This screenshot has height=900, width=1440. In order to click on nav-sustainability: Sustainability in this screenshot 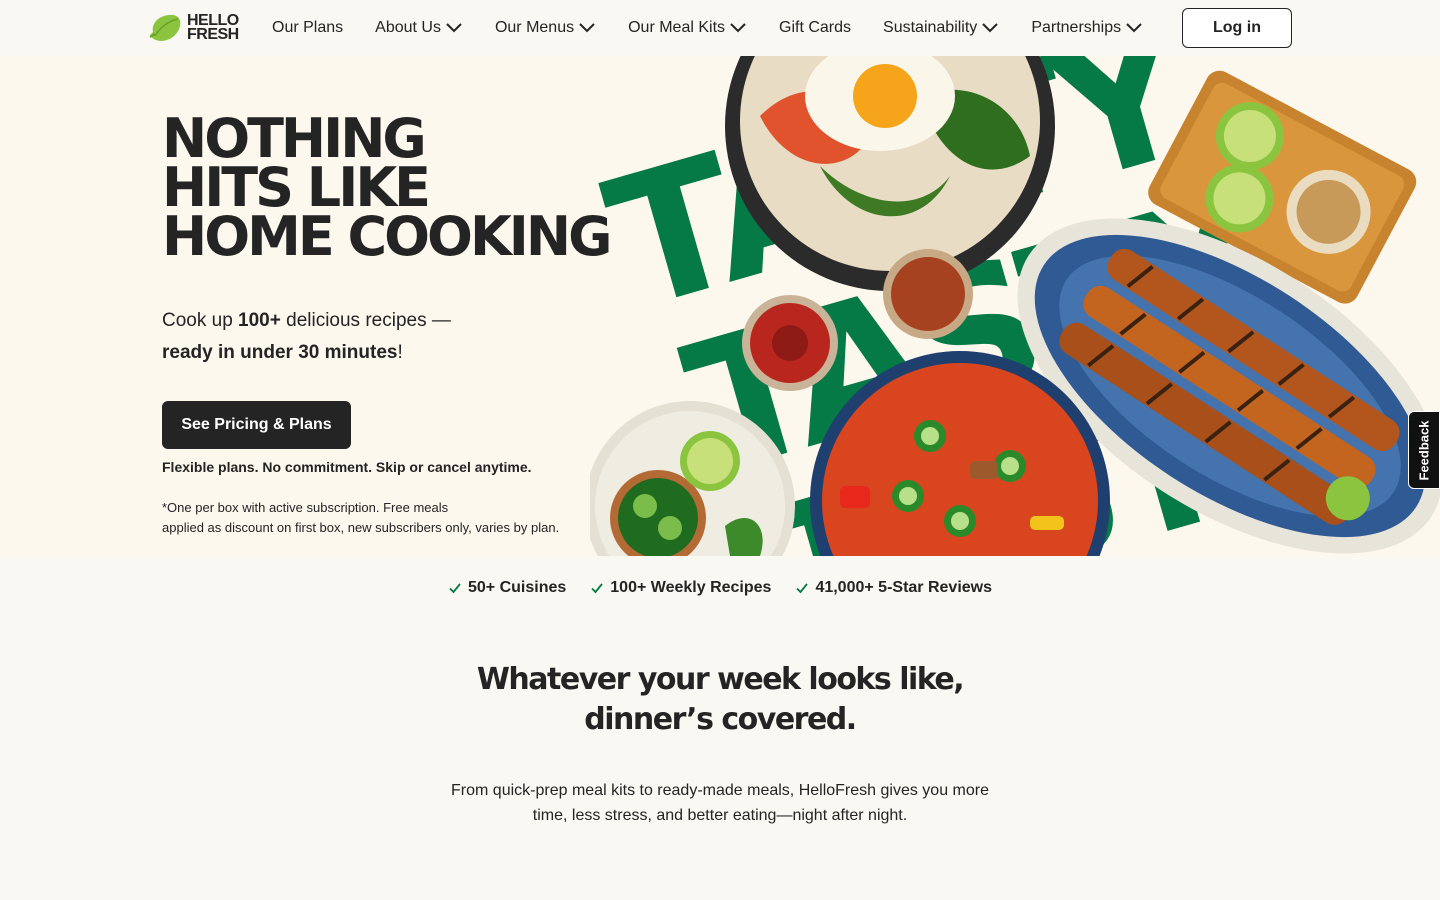, I will do `click(941, 28)`.